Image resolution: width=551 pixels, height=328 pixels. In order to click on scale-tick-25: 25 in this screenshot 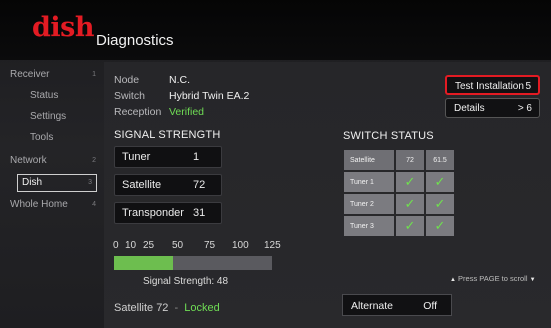, I will do `click(149, 245)`.